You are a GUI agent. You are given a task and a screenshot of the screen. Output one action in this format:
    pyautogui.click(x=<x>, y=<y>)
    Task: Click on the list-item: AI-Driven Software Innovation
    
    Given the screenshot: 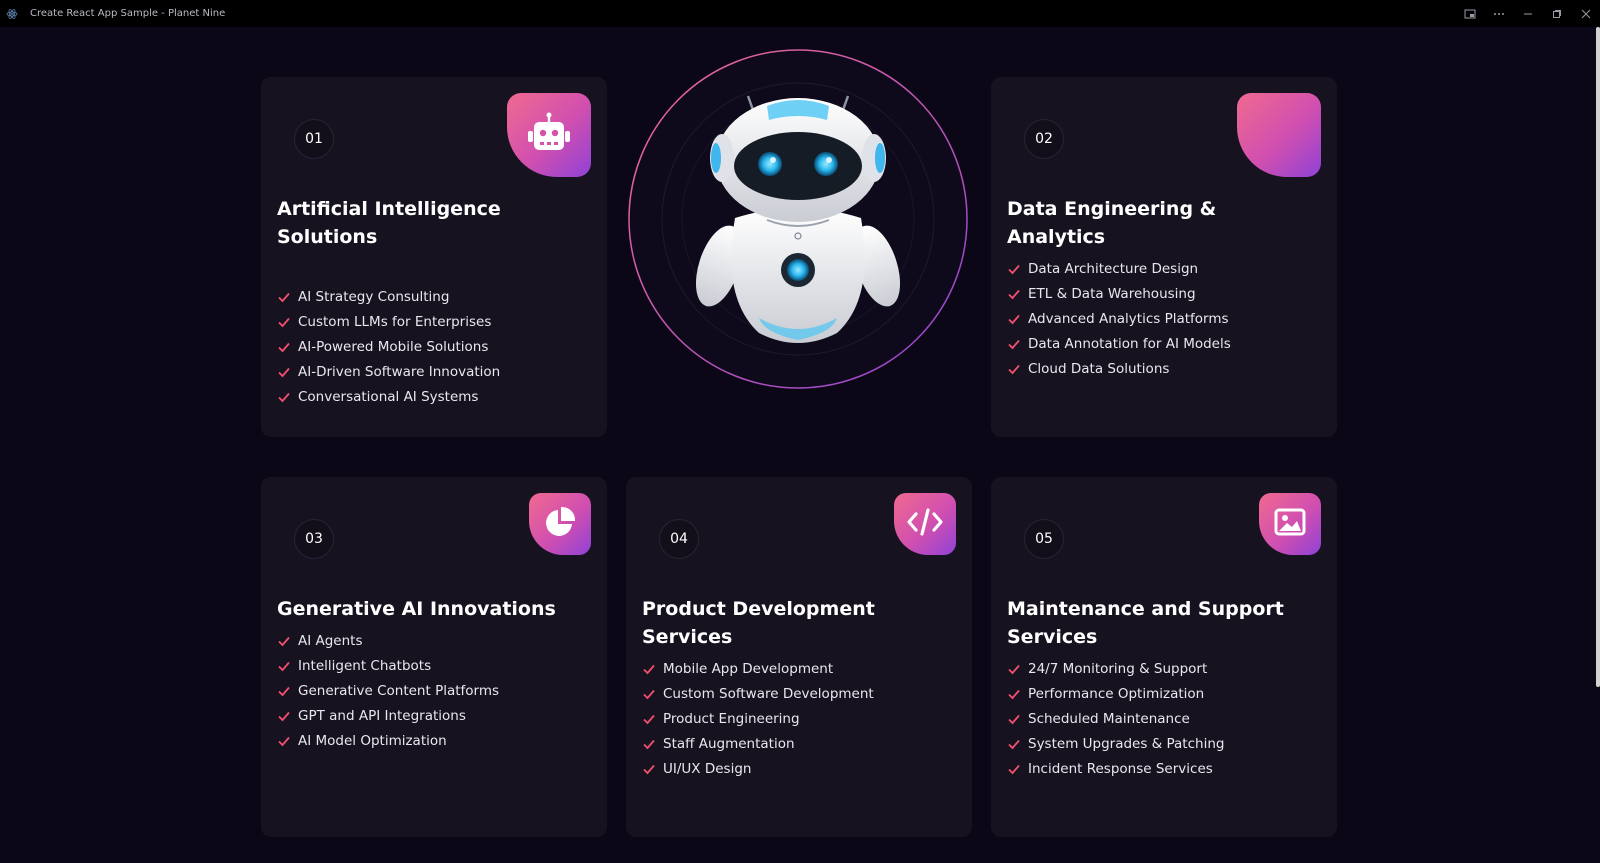 What is the action you would take?
    pyautogui.click(x=388, y=371)
    